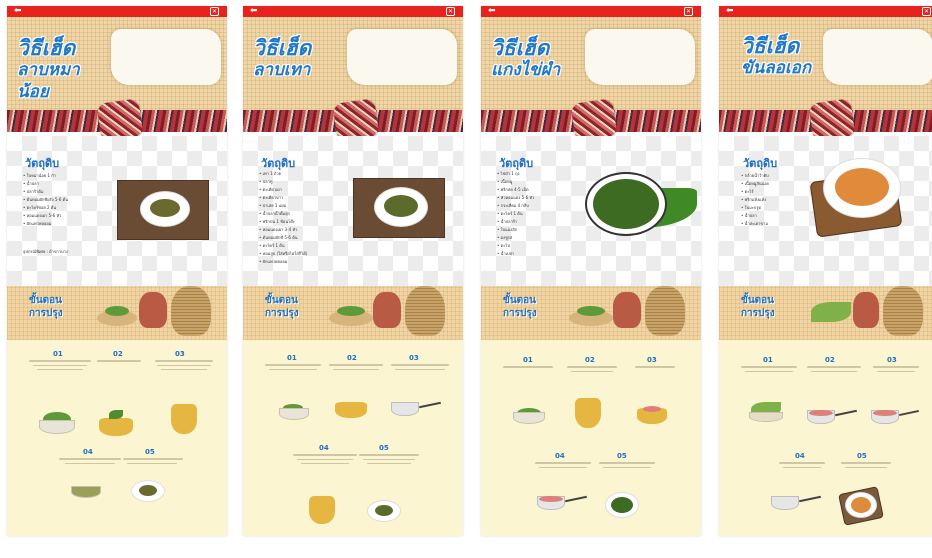 This screenshot has height=558, width=932. What do you see at coordinates (73, 184) in the screenshot?
I see `list-item: น้ำปลา` at bounding box center [73, 184].